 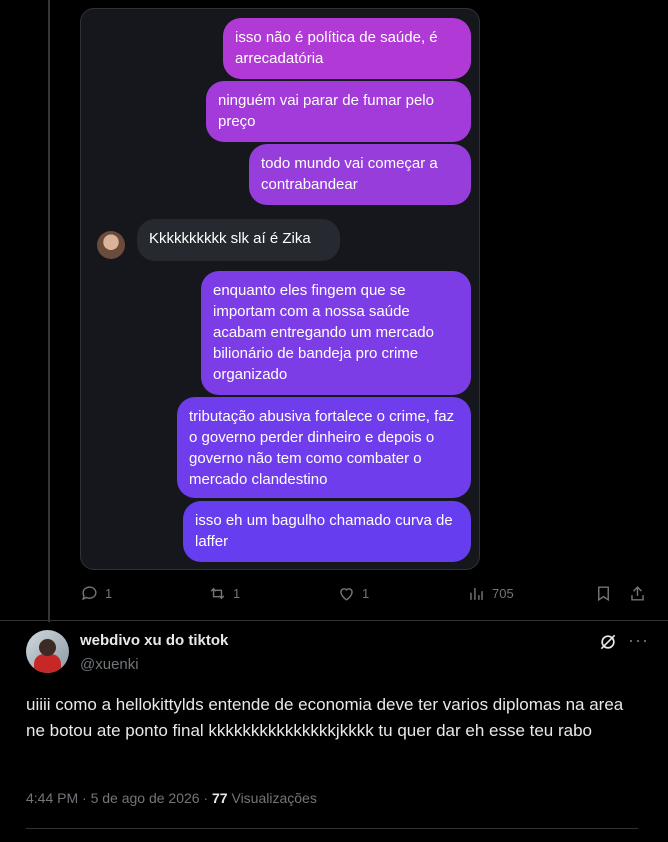 What do you see at coordinates (217, 593) in the screenshot?
I see `repost-icon` at bounding box center [217, 593].